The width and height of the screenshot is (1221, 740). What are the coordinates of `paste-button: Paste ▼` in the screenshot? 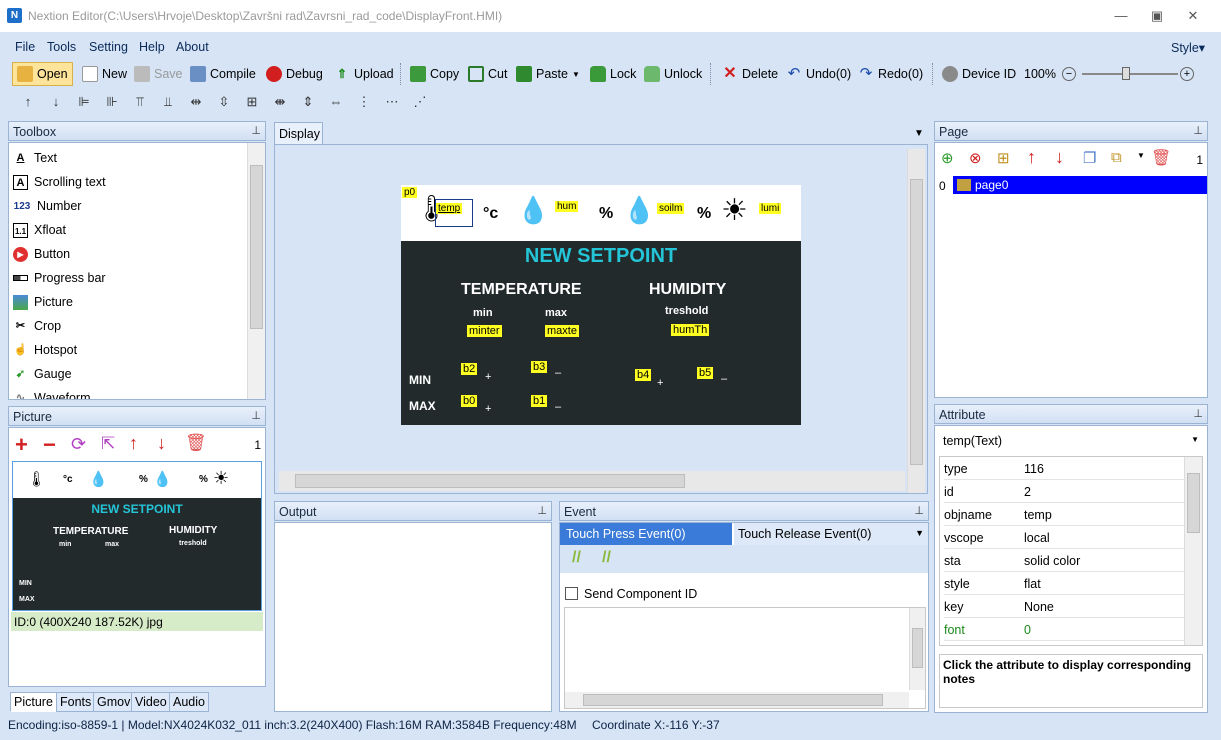 It's located at (548, 74).